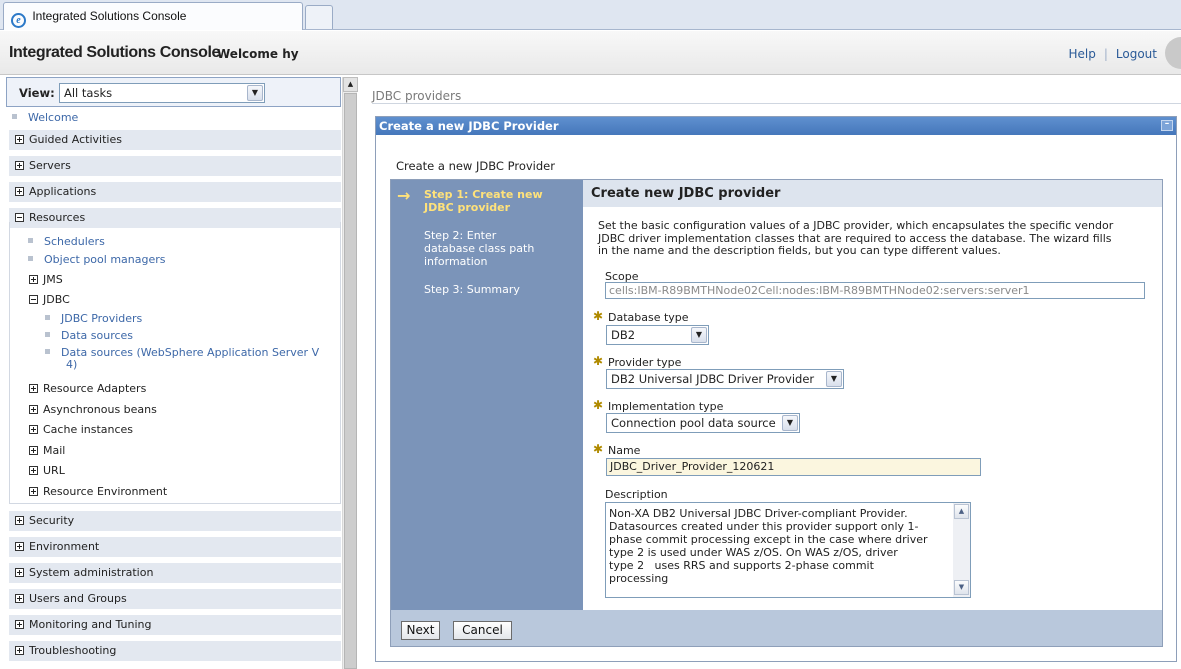 This screenshot has width=1181, height=669. What do you see at coordinates (105, 491) in the screenshot?
I see `nav-node-label: Resource Environment` at bounding box center [105, 491].